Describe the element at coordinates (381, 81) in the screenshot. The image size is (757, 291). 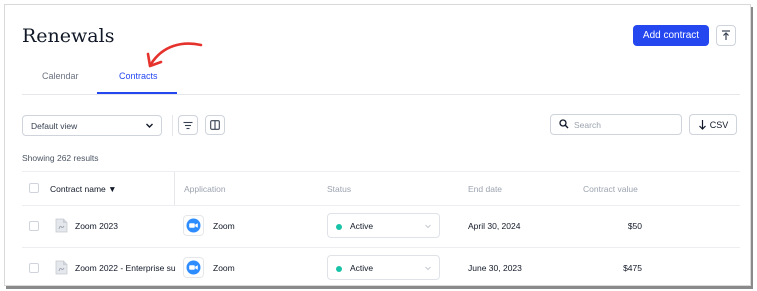
I see `tab-bar: Calendar Contracts` at that location.